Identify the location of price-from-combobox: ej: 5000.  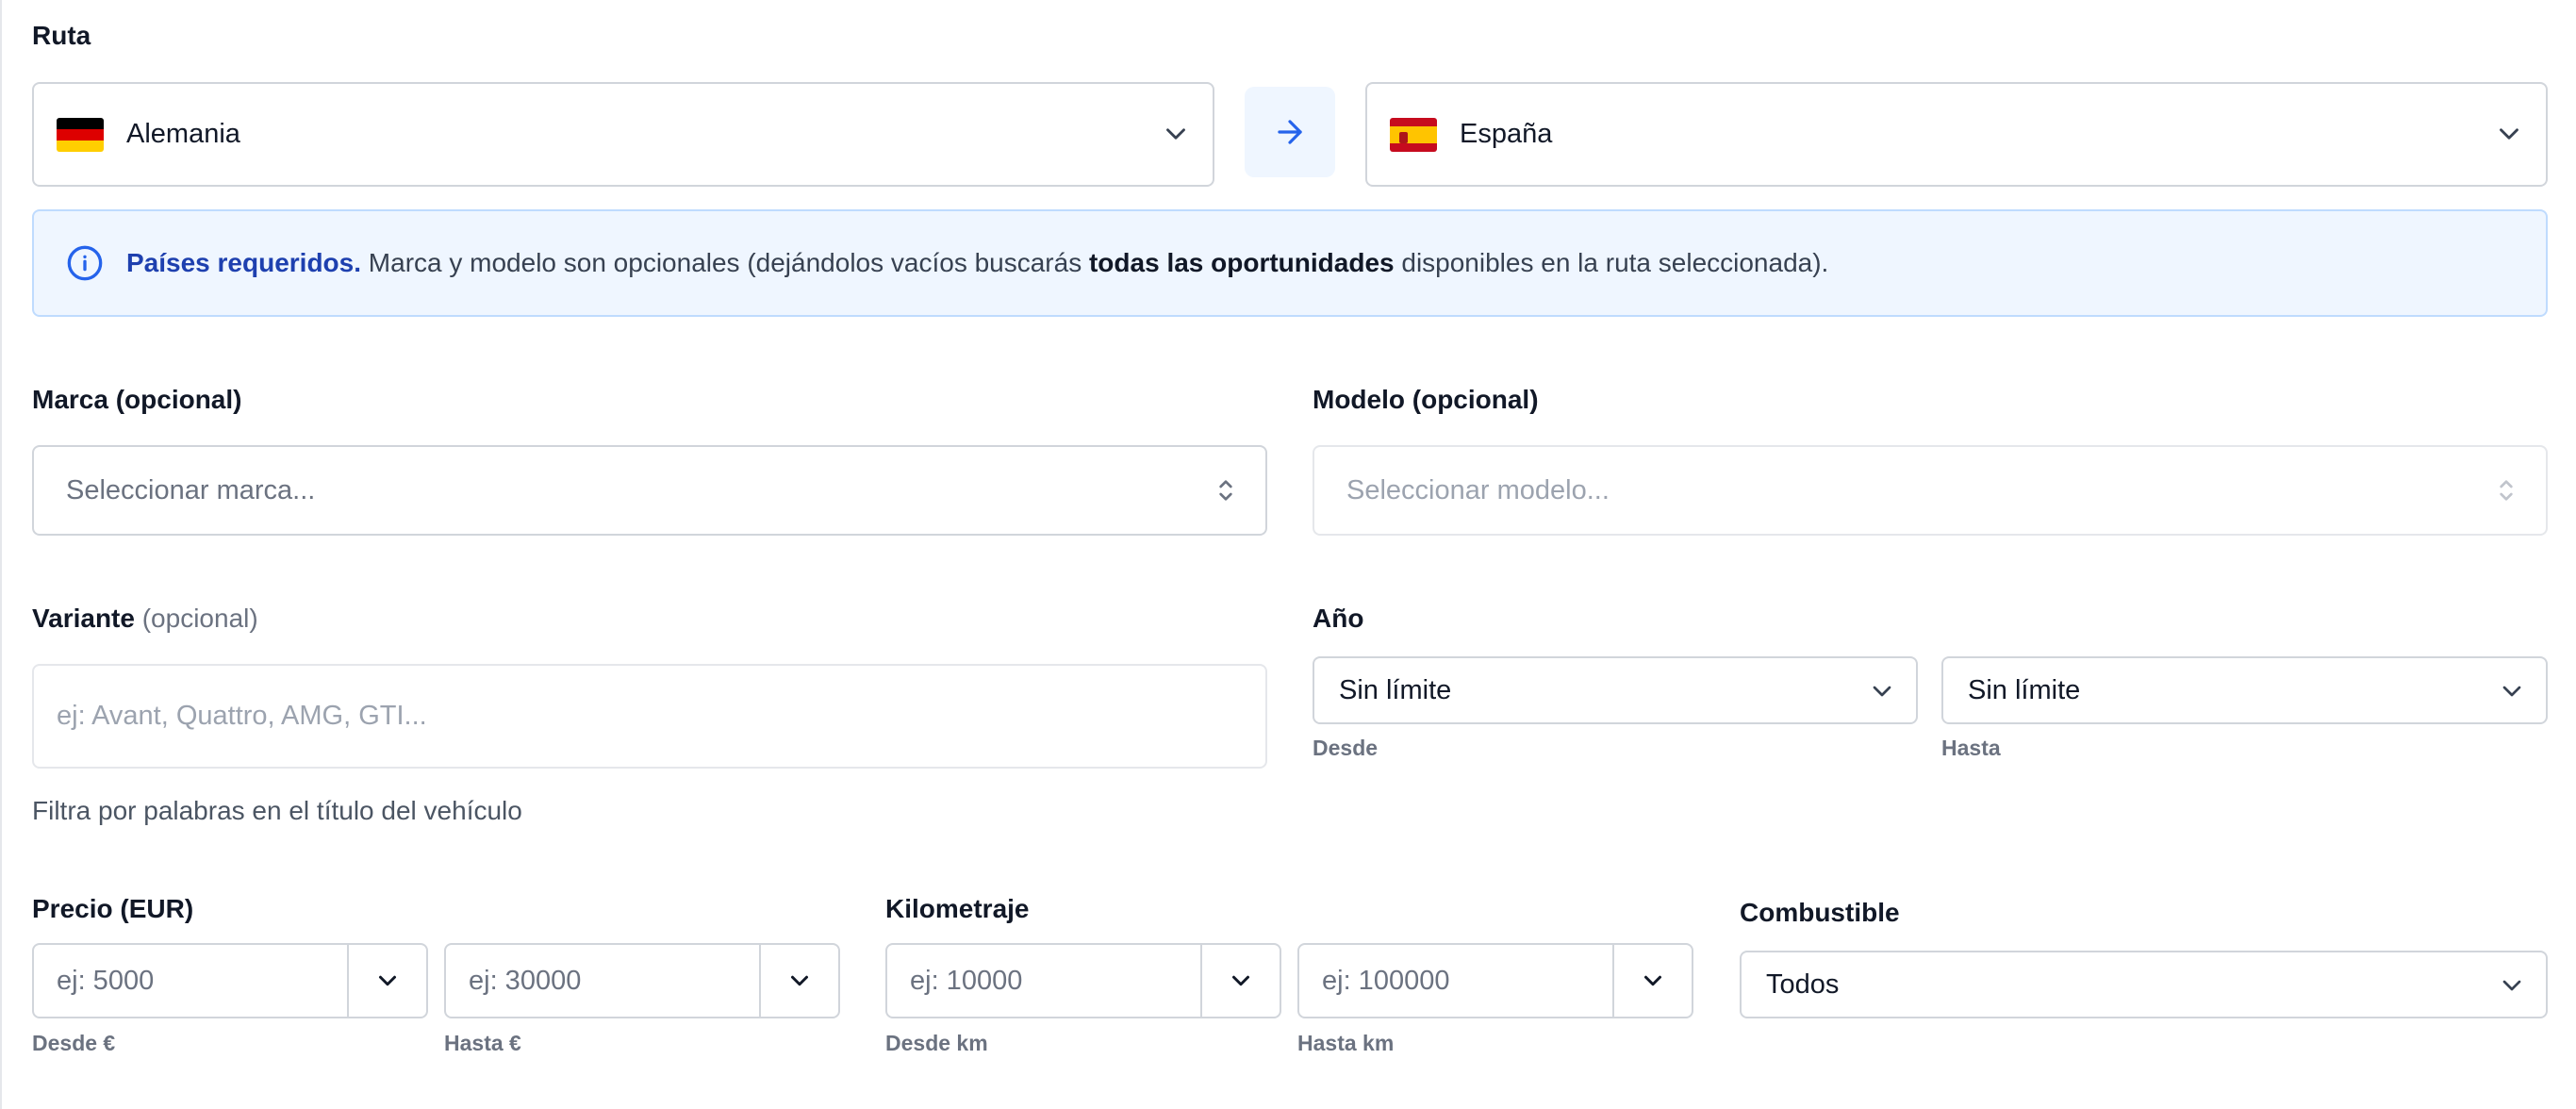
(230, 981).